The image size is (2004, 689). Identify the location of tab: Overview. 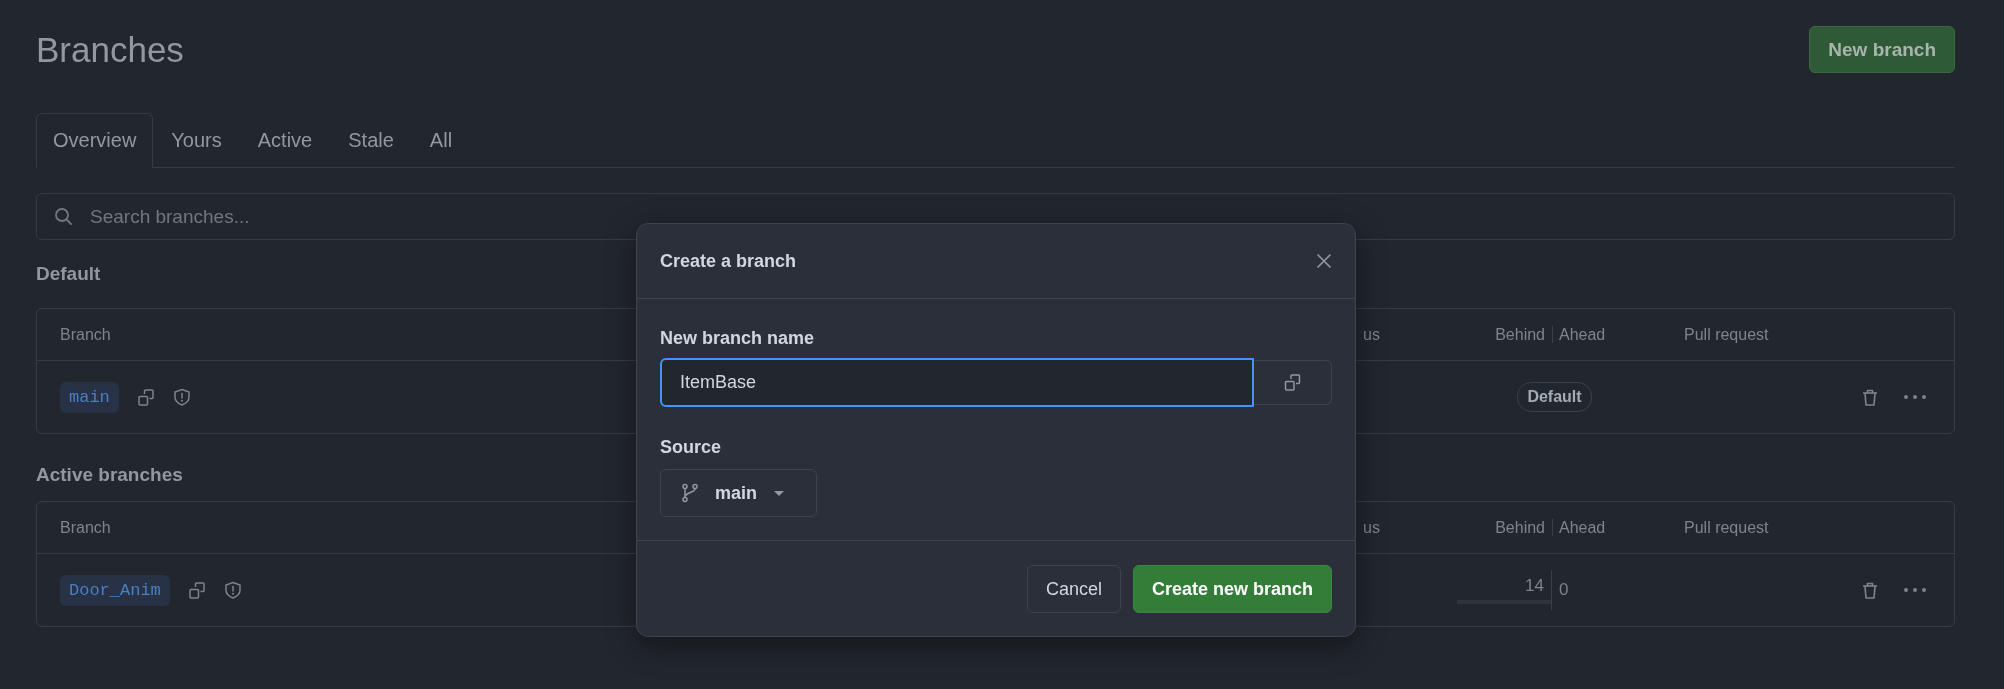
(95, 140).